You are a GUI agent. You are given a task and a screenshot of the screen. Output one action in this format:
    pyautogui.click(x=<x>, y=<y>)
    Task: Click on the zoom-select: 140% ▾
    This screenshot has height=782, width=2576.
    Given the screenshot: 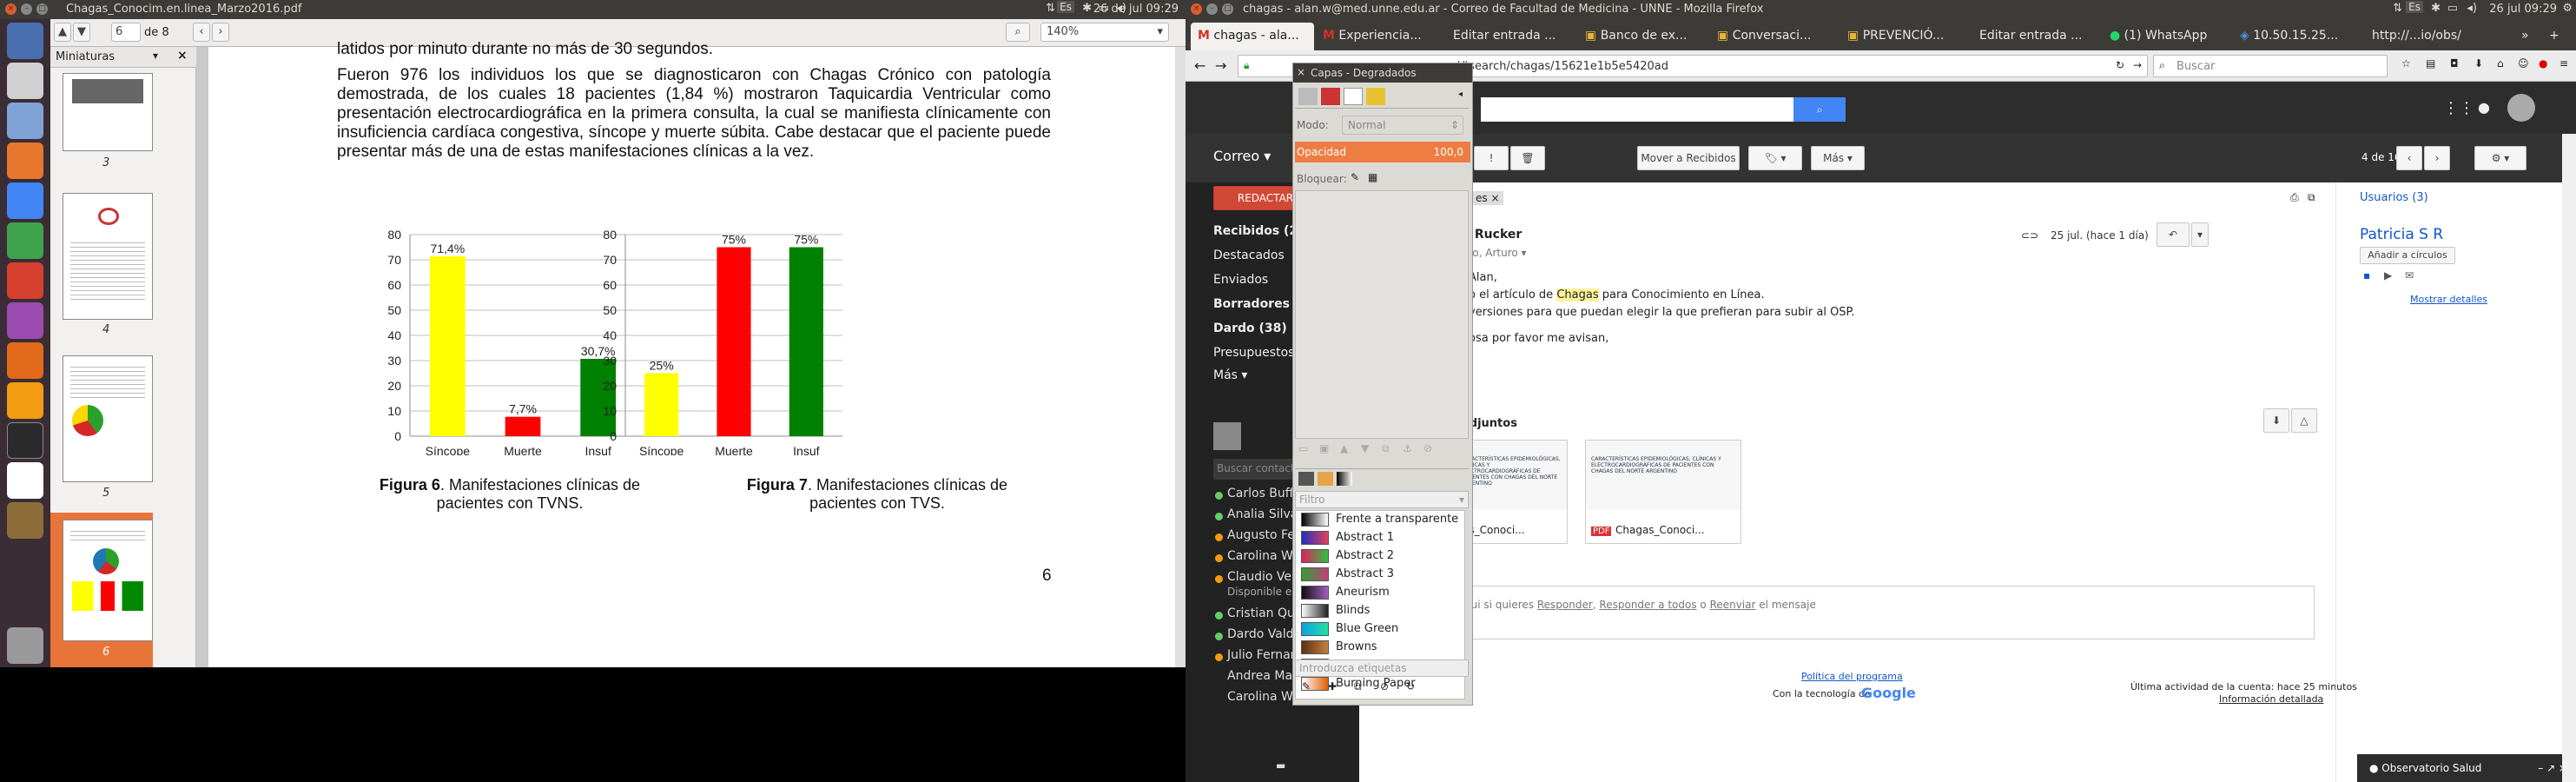 What is the action you would take?
    pyautogui.click(x=1104, y=32)
    